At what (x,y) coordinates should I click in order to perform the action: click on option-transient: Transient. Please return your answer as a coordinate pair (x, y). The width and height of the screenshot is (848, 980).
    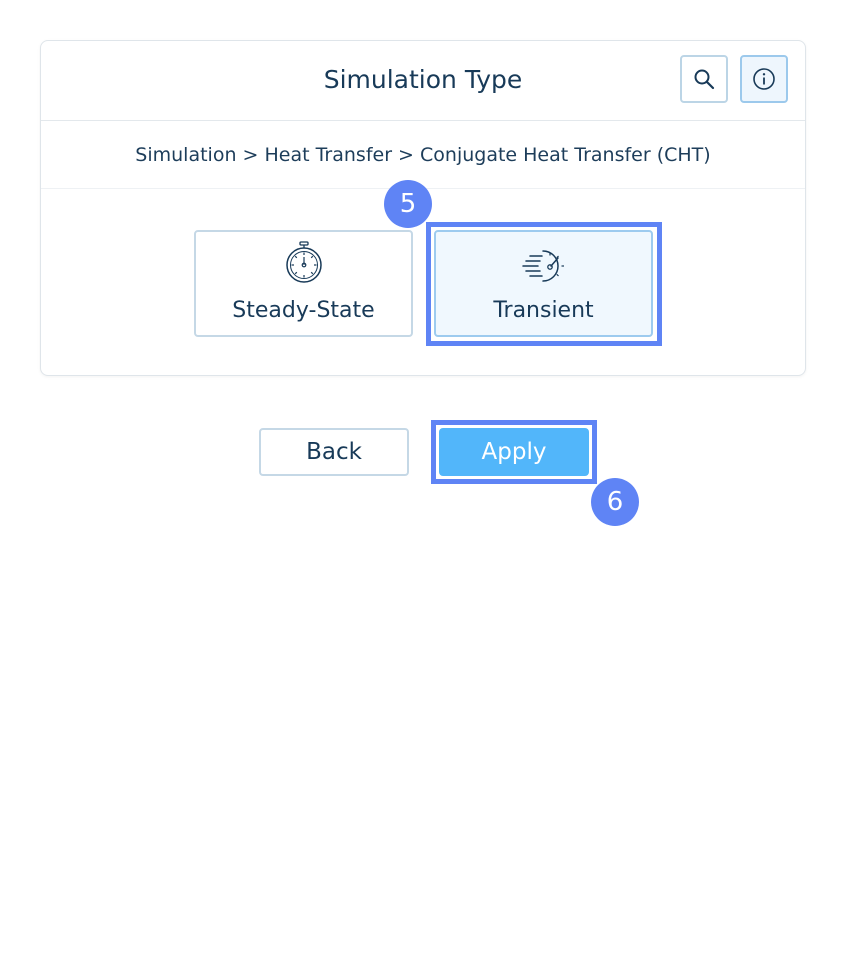
    Looking at the image, I should click on (543, 283).